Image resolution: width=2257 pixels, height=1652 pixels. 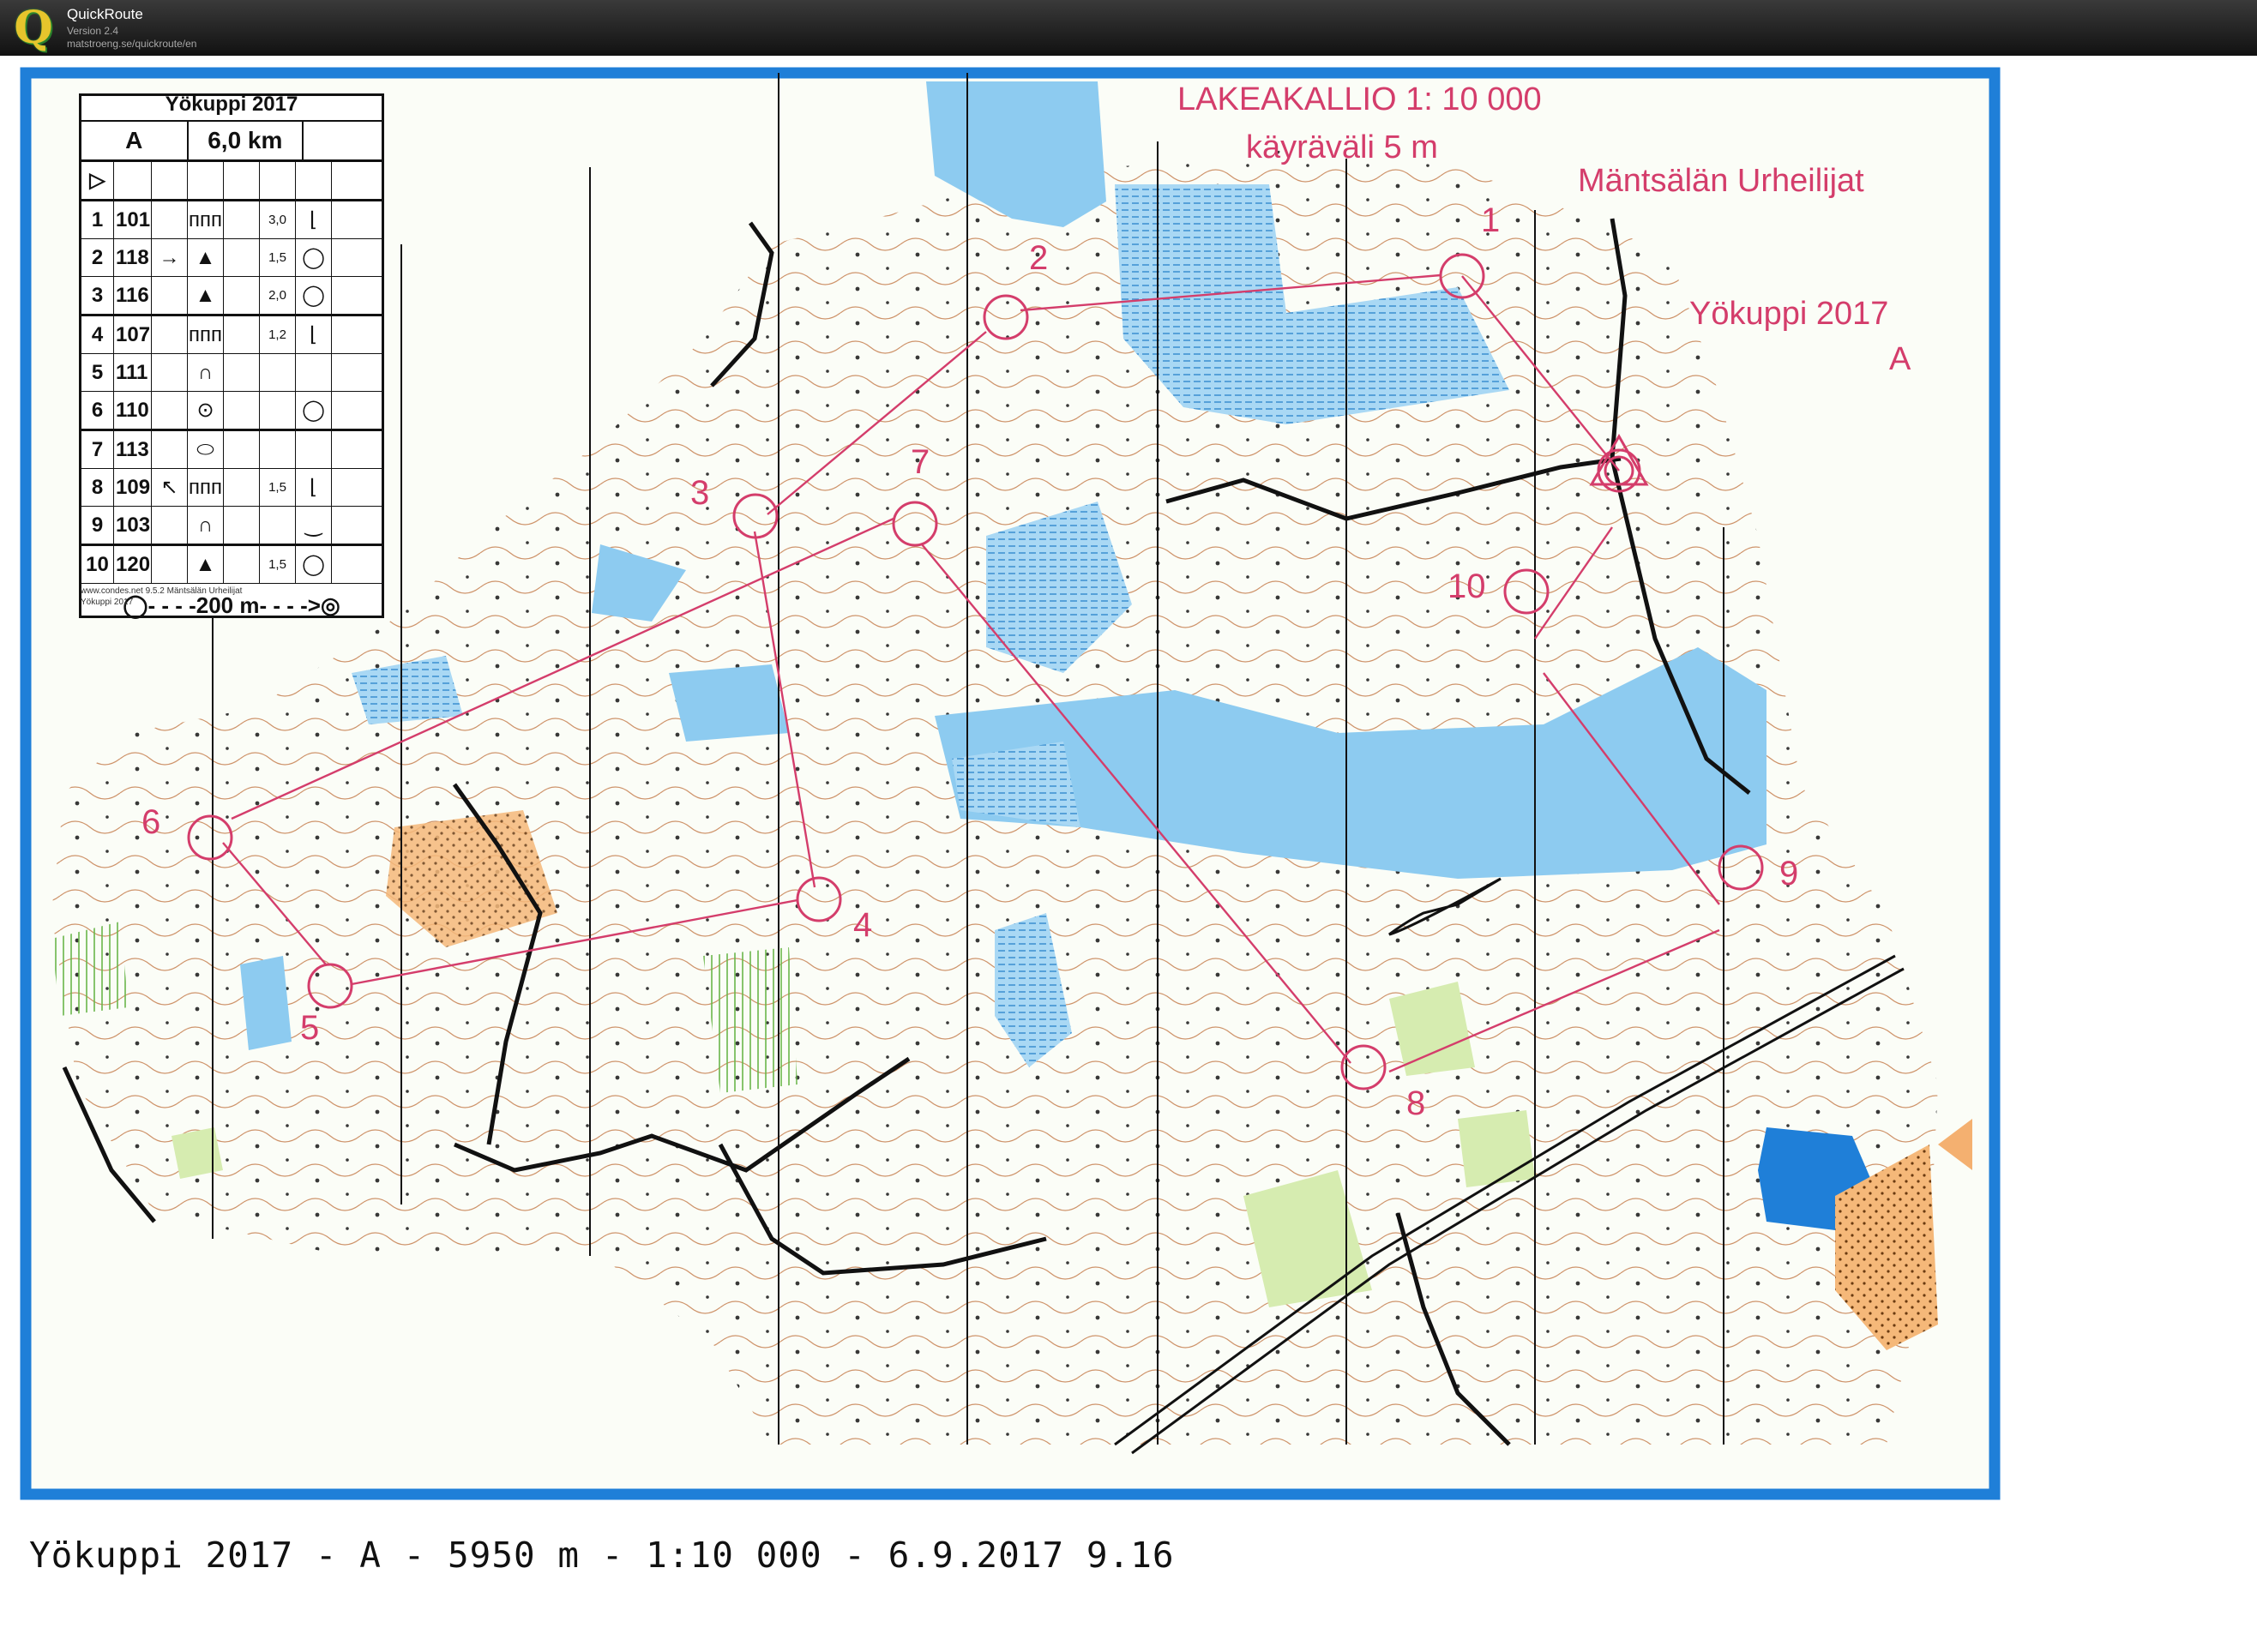 I want to click on desc-row: 1 101 ᴨᴨᴨ 3,0 ⌊, so click(x=231, y=220).